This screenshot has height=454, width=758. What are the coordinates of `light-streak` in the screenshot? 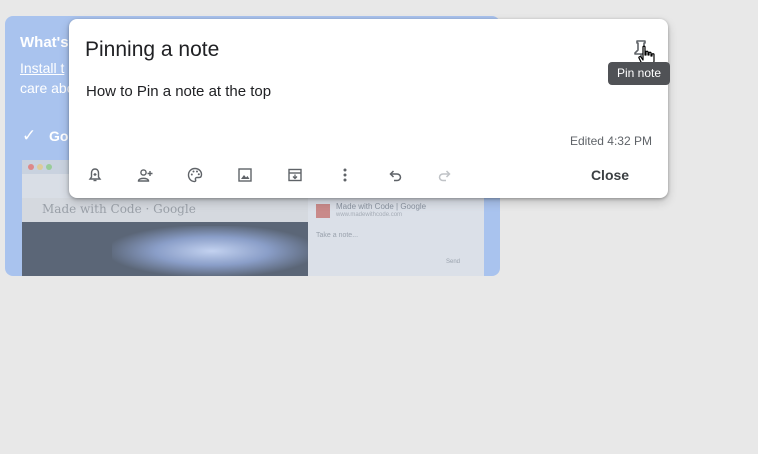 It's located at (212, 251).